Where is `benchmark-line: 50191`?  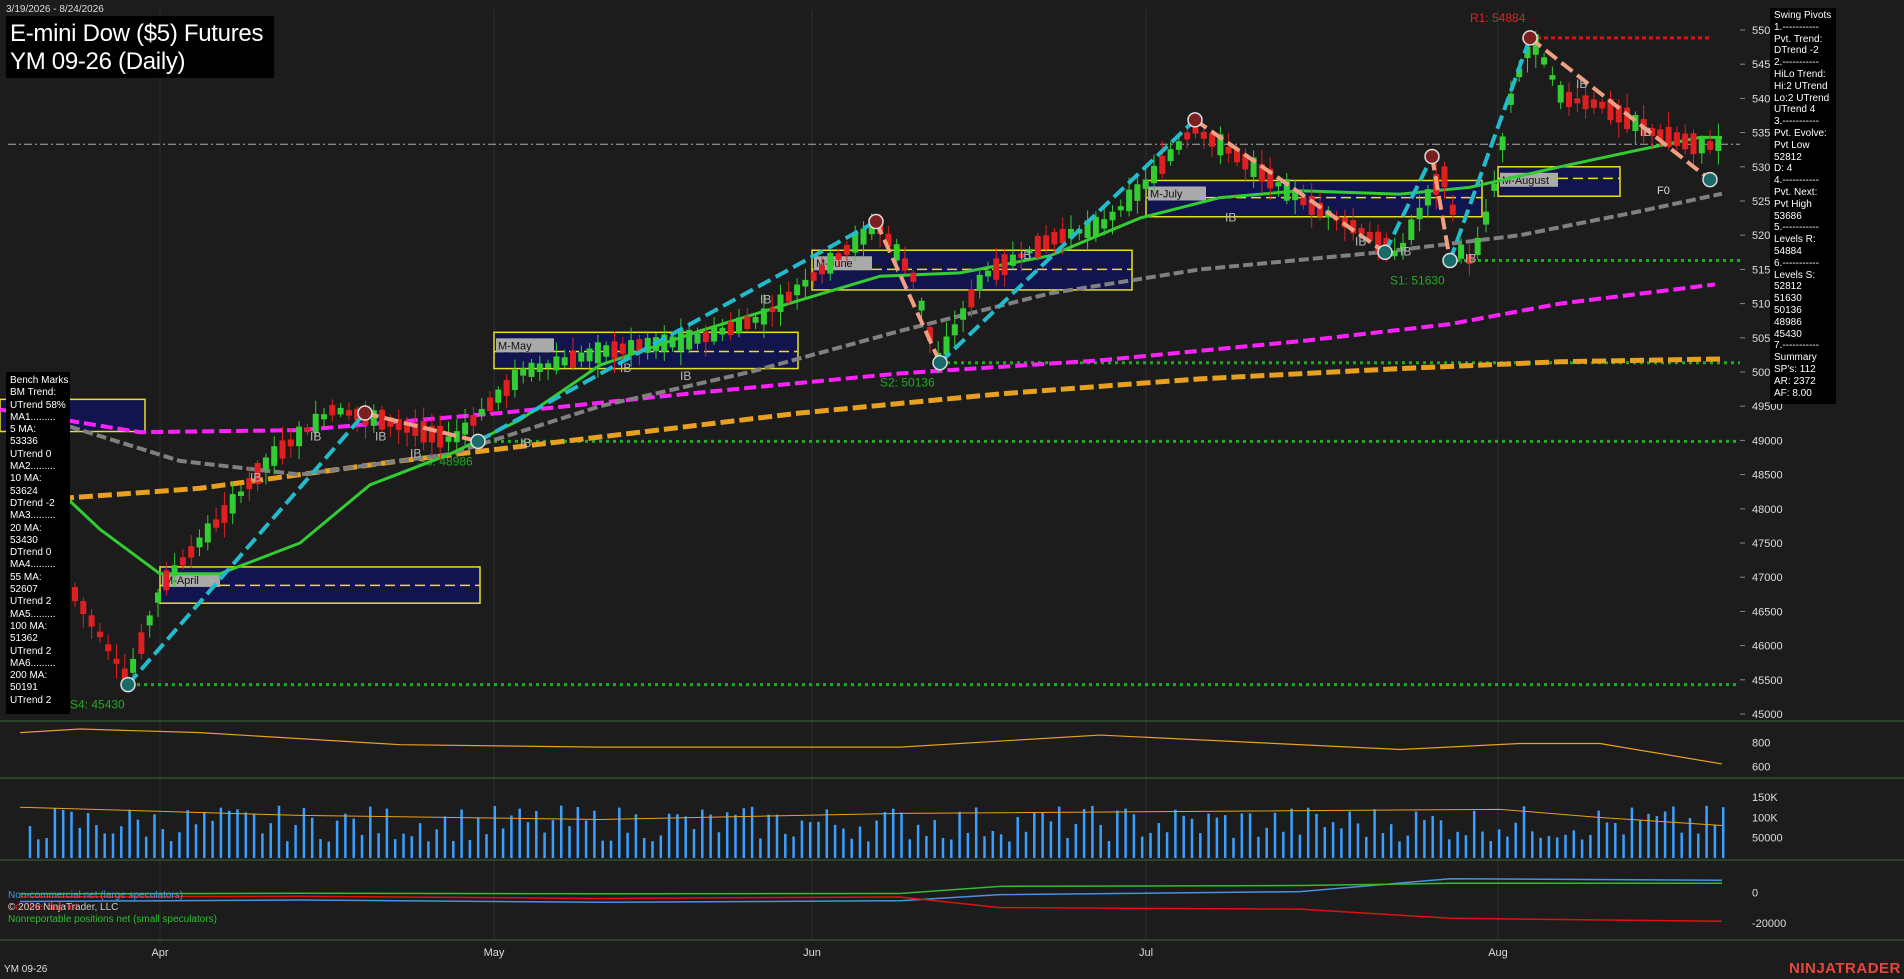
benchmark-line: 50191 is located at coordinates (24, 688).